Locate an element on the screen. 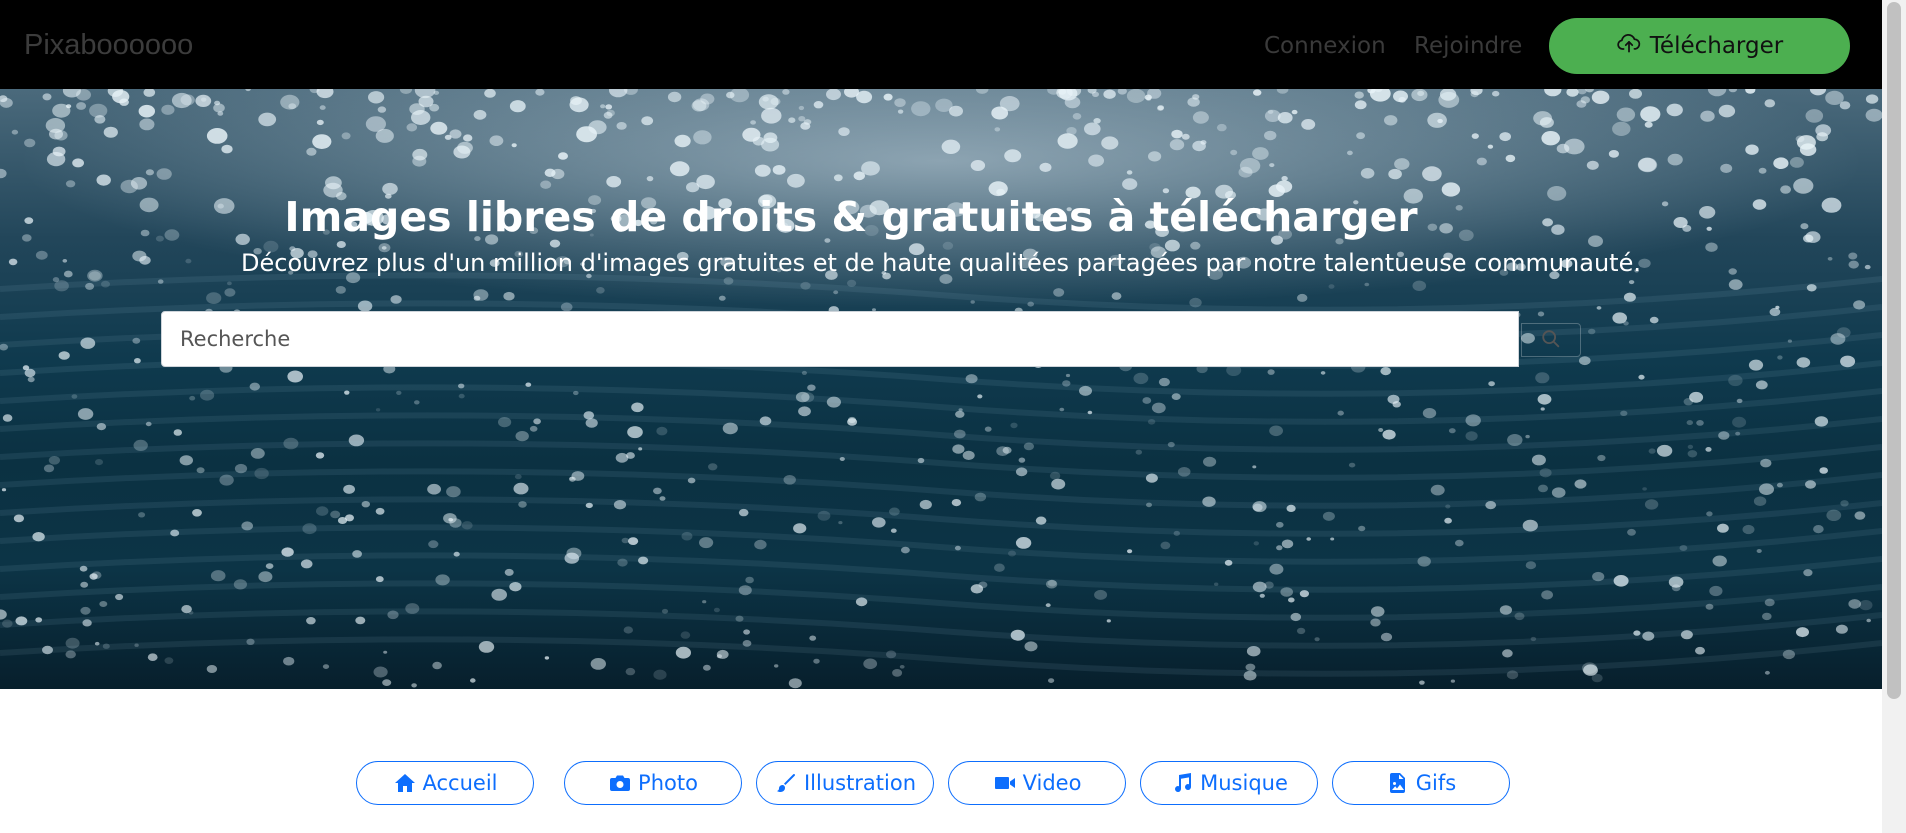  category-video-button: Video is located at coordinates (1037, 783).